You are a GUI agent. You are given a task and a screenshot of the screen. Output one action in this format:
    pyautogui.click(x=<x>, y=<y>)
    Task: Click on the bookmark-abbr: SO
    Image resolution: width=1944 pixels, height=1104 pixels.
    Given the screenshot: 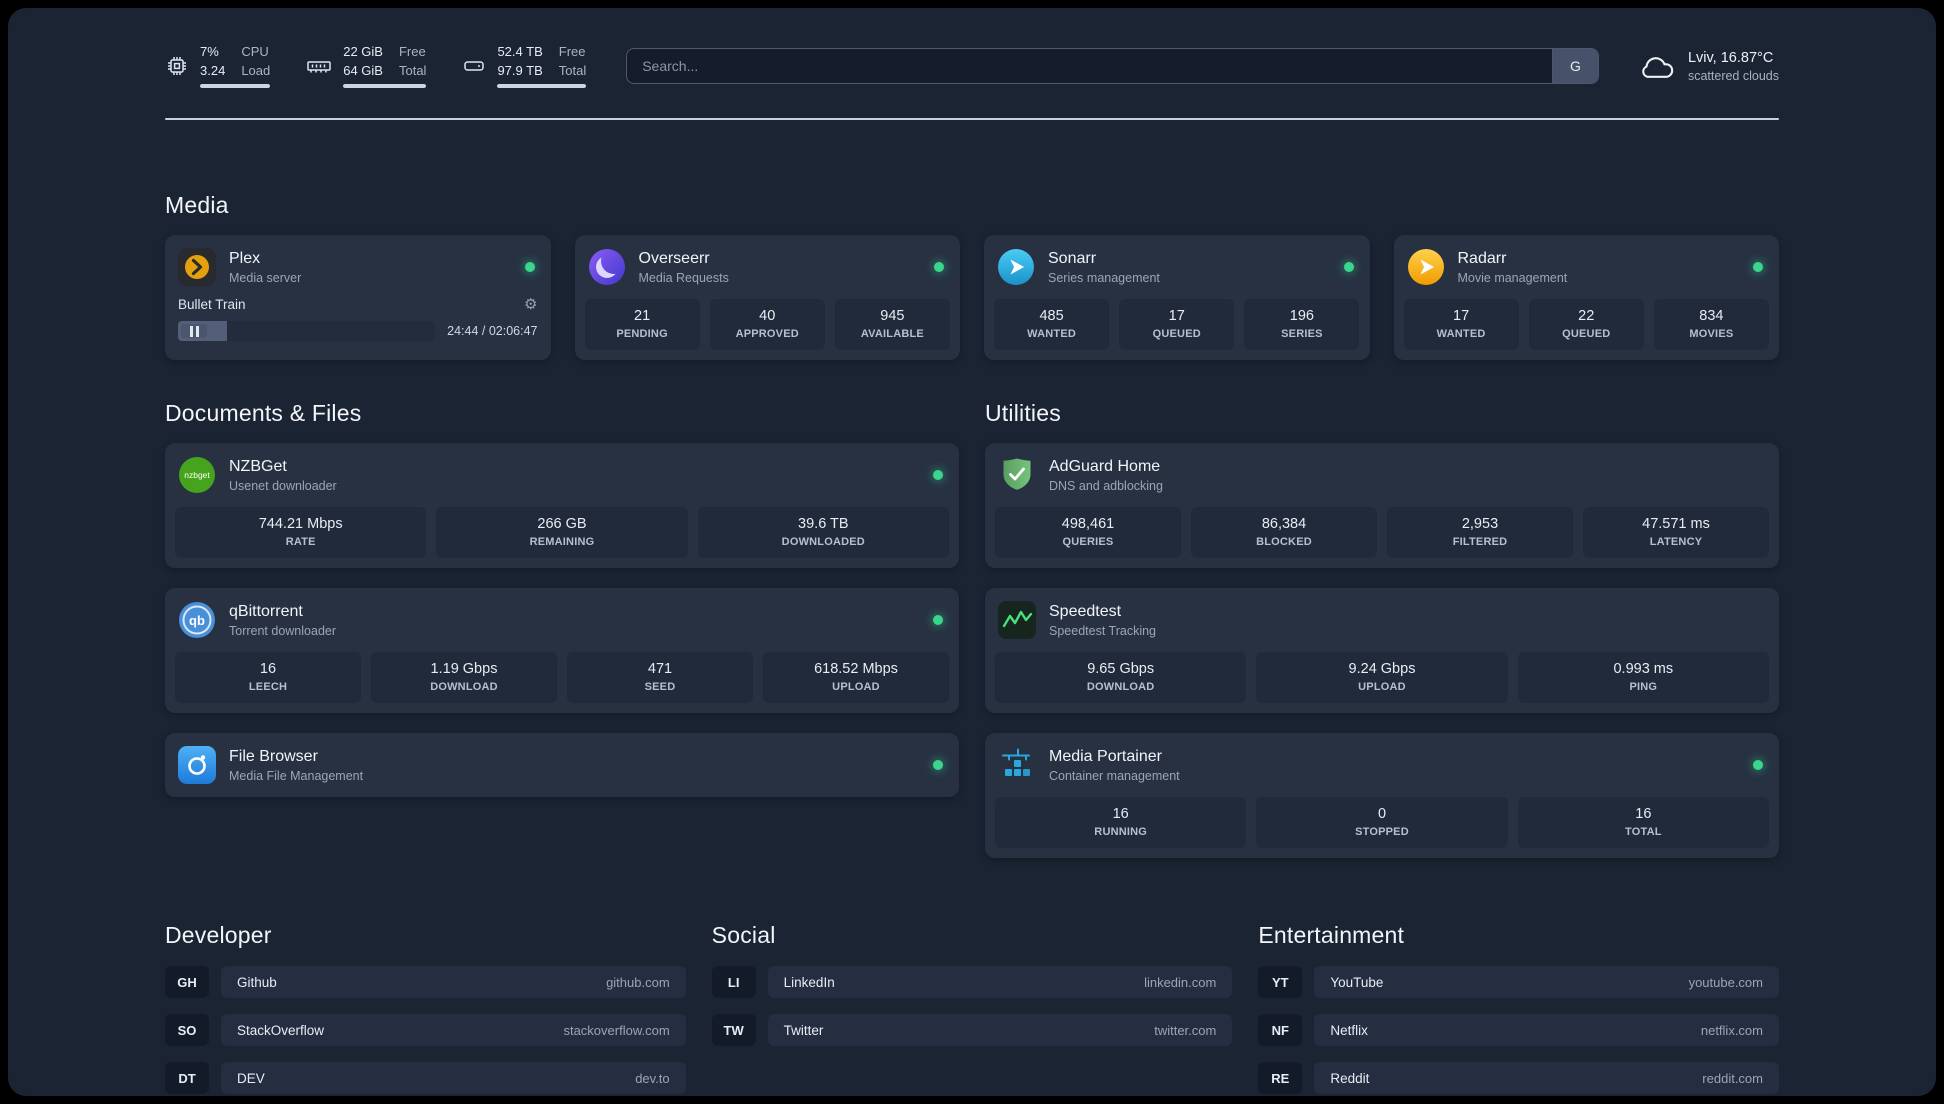 What is the action you would take?
    pyautogui.click(x=187, y=1030)
    